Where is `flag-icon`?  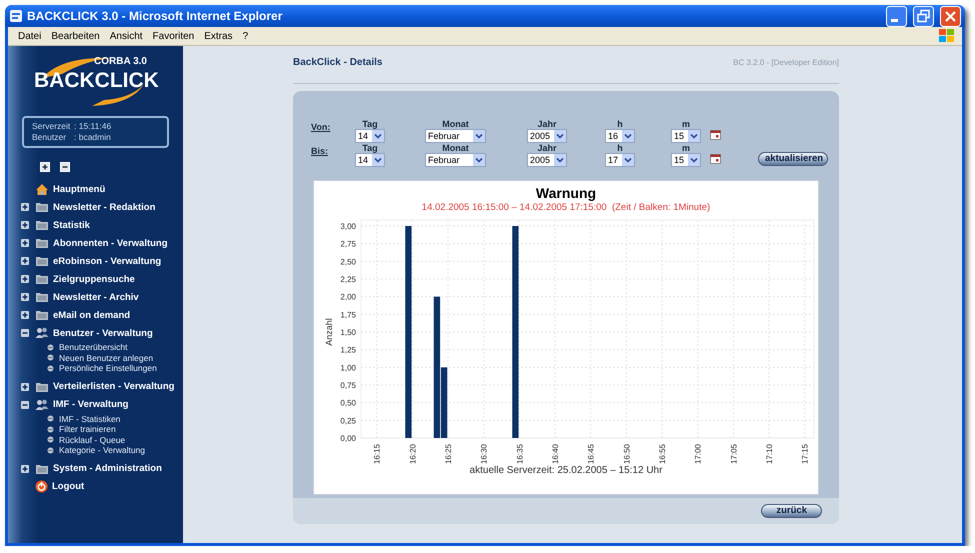 flag-icon is located at coordinates (947, 36).